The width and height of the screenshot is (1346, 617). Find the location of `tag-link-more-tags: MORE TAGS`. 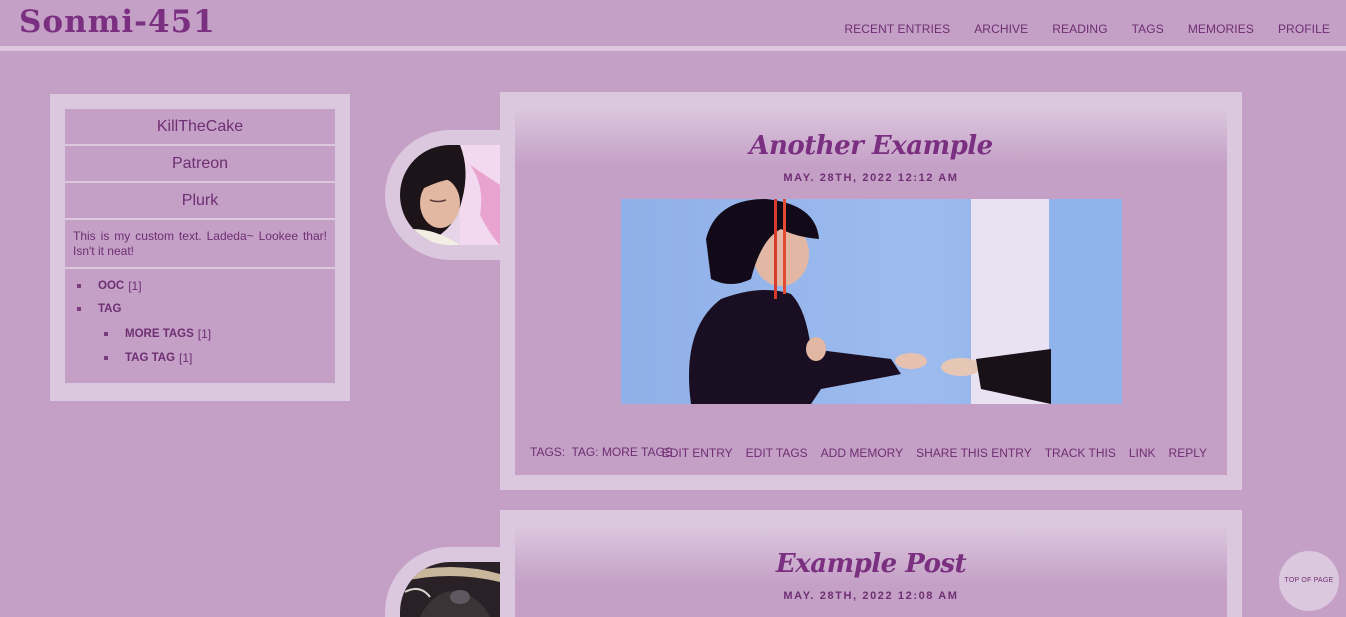

tag-link-more-tags: MORE TAGS is located at coordinates (159, 334).